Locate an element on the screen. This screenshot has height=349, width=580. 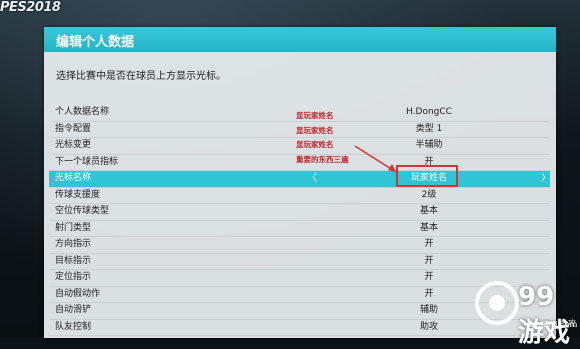
watermark-logo-text: 99游戏 is located at coordinates (544, 315).